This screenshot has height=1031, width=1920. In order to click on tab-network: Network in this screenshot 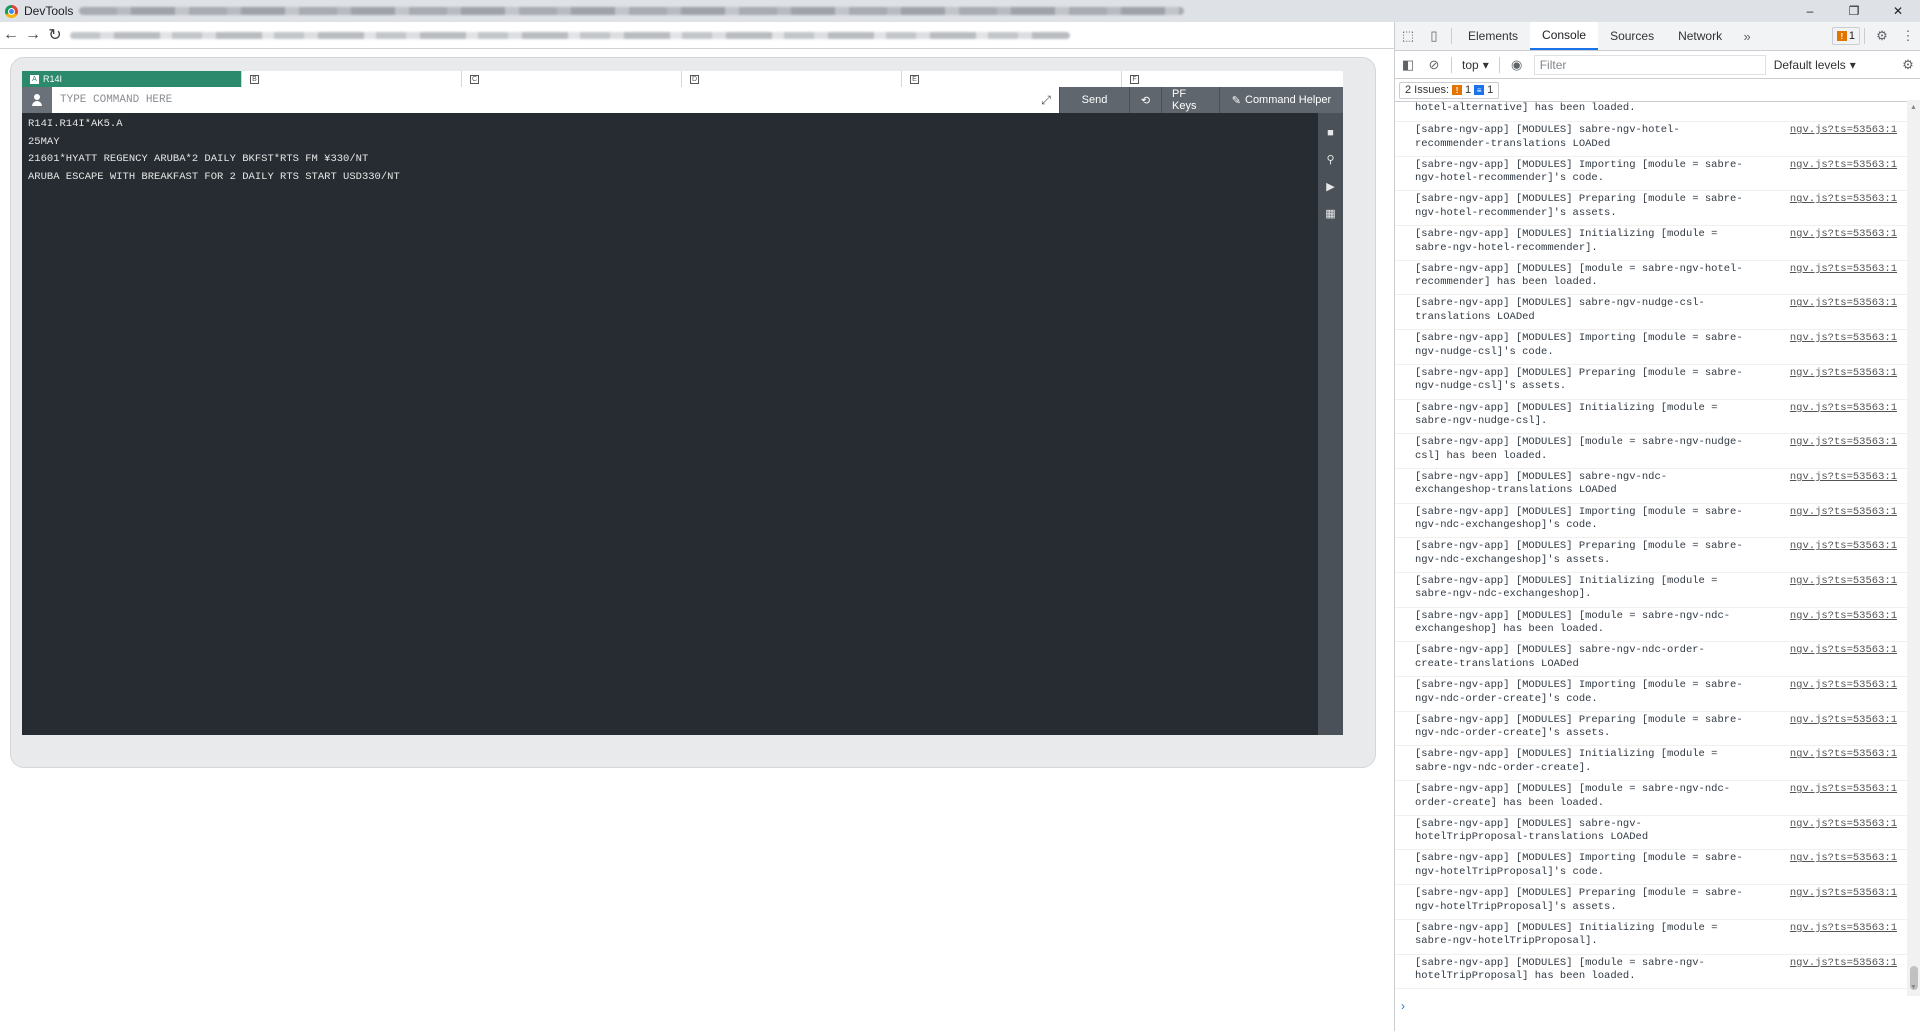, I will do `click(1700, 36)`.